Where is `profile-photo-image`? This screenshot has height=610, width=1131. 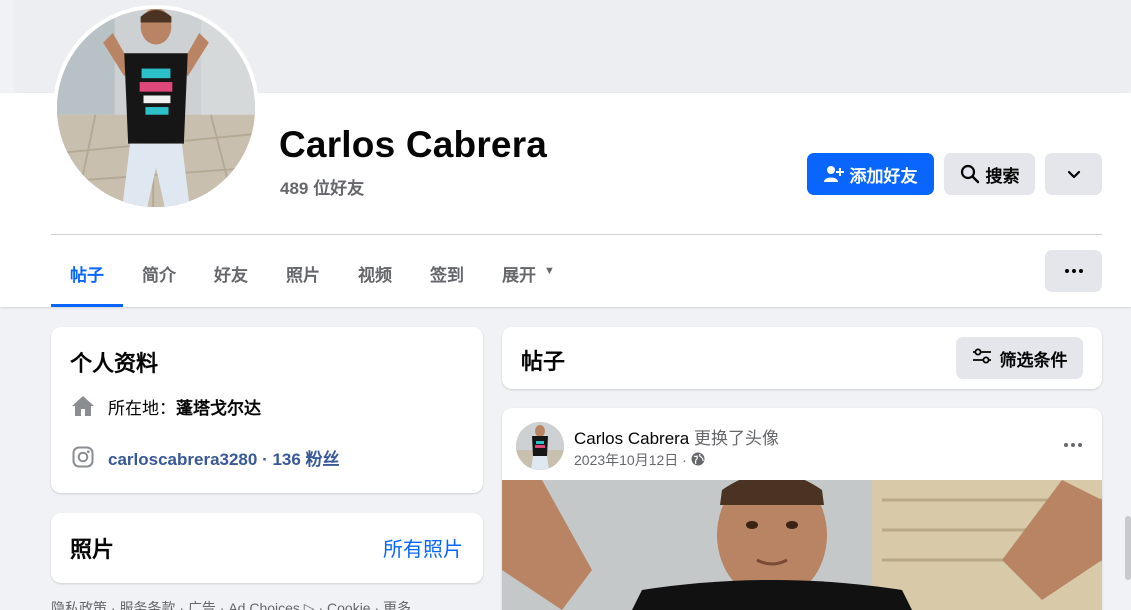
profile-photo-image is located at coordinates (156, 108).